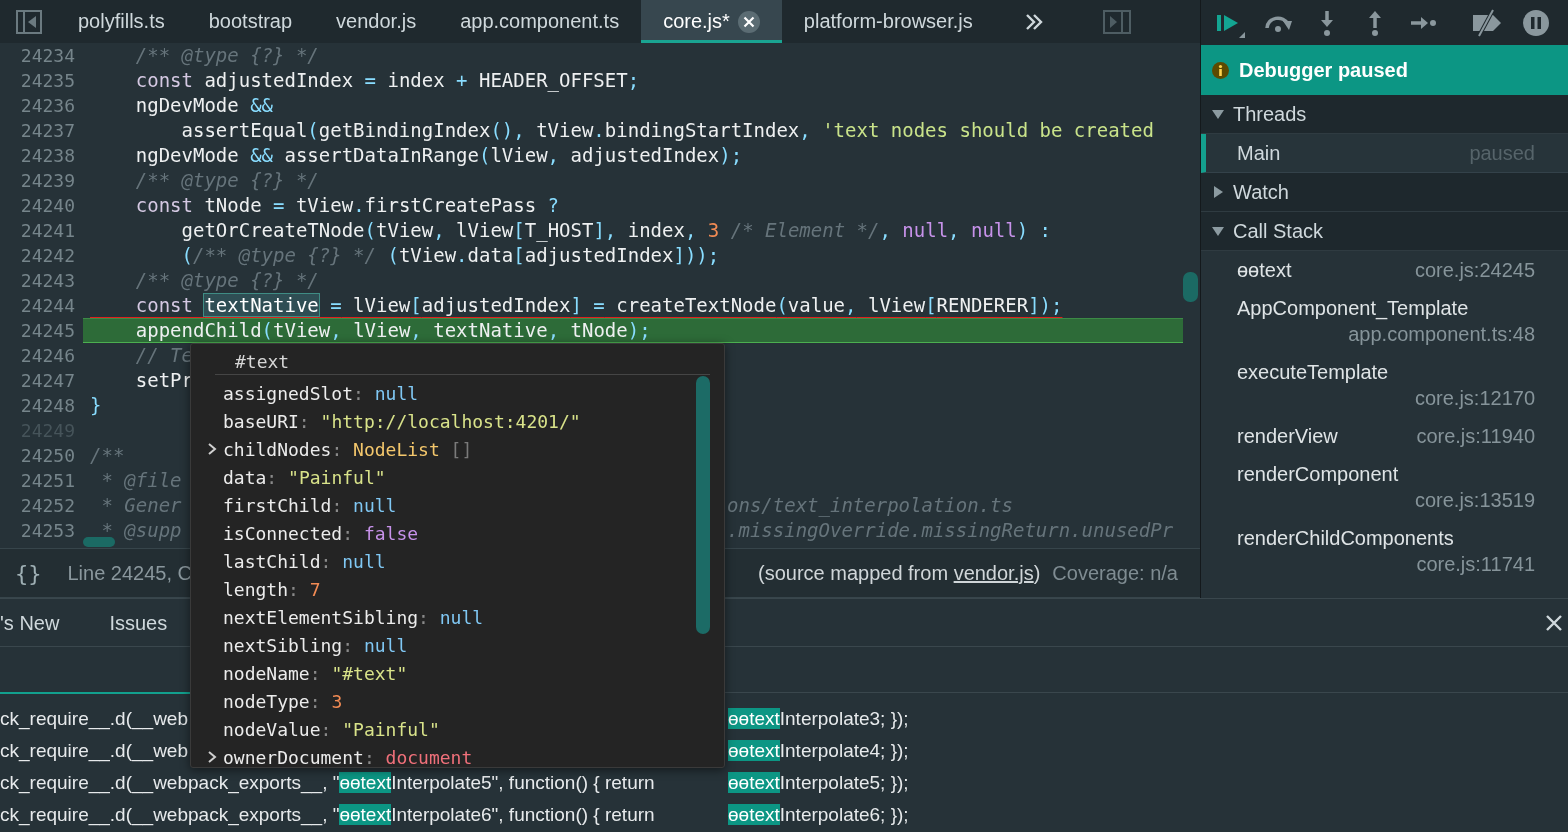 The width and height of the screenshot is (1568, 832). What do you see at coordinates (951, 530) in the screenshot?
I see `code-line: .missingOverride.missingReturn.unusedPr` at bounding box center [951, 530].